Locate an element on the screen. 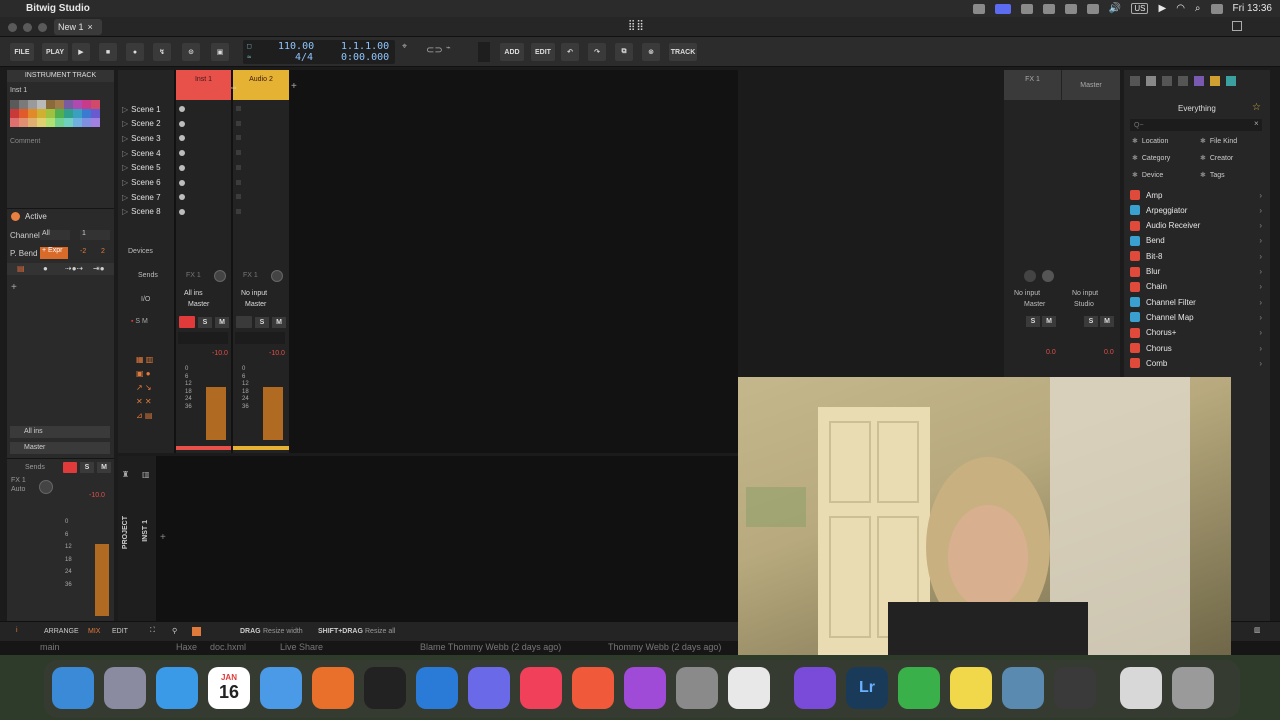 The width and height of the screenshot is (1280, 720). channel-number: 1 is located at coordinates (95, 235).